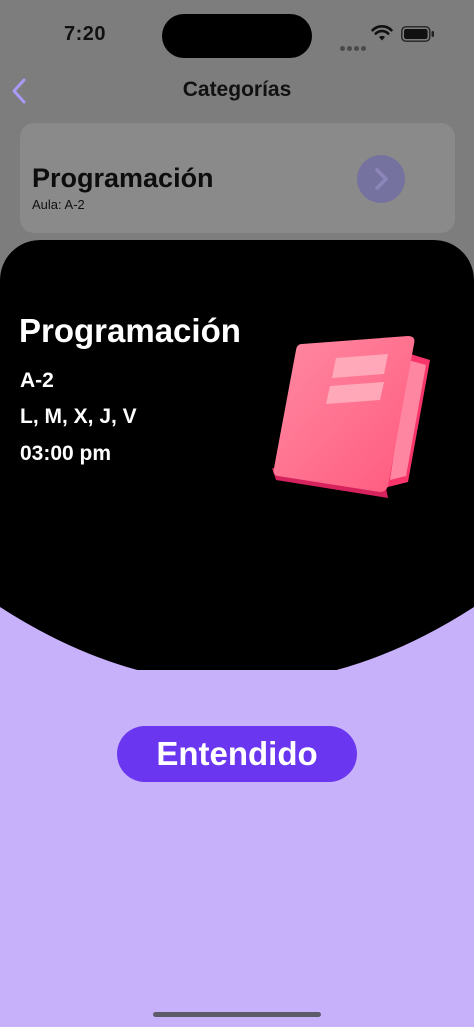 The image size is (474, 1027). Describe the element at coordinates (417, 34) in the screenshot. I see `battery-icon` at that location.